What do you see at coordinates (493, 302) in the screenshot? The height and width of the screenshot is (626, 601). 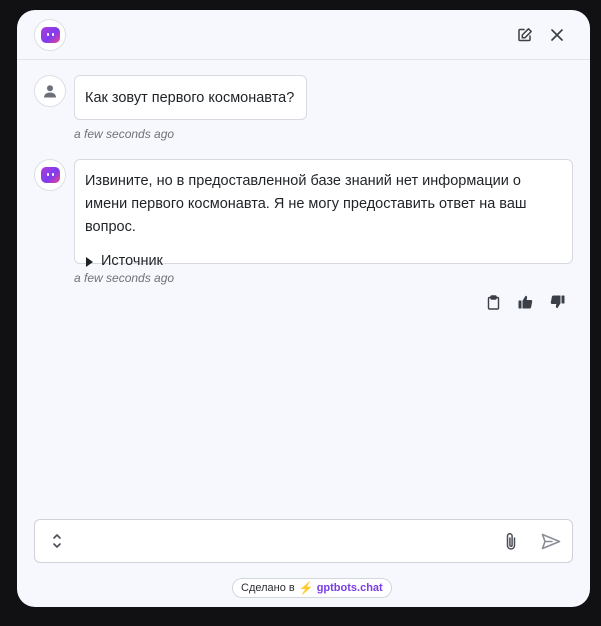 I see `clipboard-icon` at bounding box center [493, 302].